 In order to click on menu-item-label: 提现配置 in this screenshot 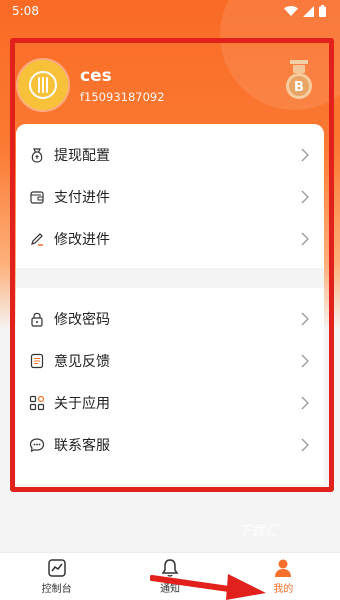, I will do `click(82, 156)`.